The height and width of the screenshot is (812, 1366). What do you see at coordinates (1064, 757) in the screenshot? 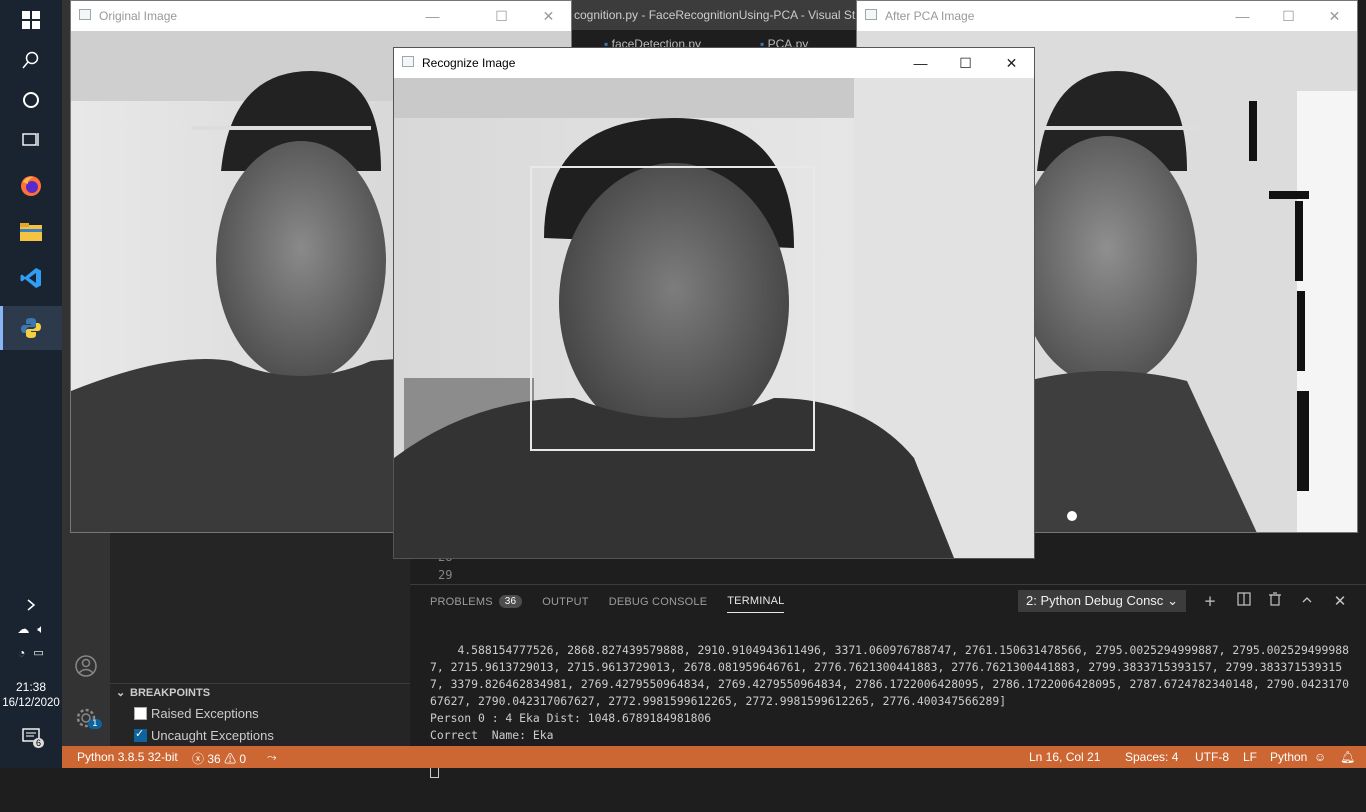
I see `cursor-position: Ln 16, Col 21` at bounding box center [1064, 757].